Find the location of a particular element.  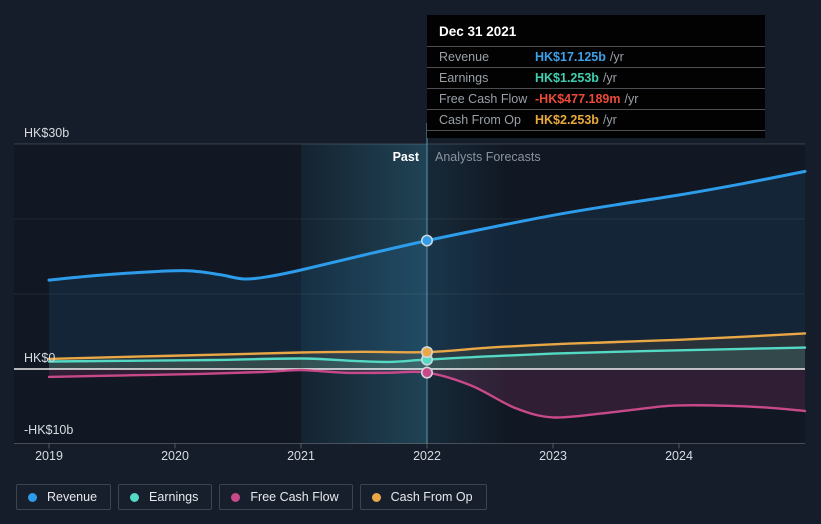

tooltip-row-free-cash-flow: Free Cash Flow -HK$477.189m /yr is located at coordinates (596, 98).